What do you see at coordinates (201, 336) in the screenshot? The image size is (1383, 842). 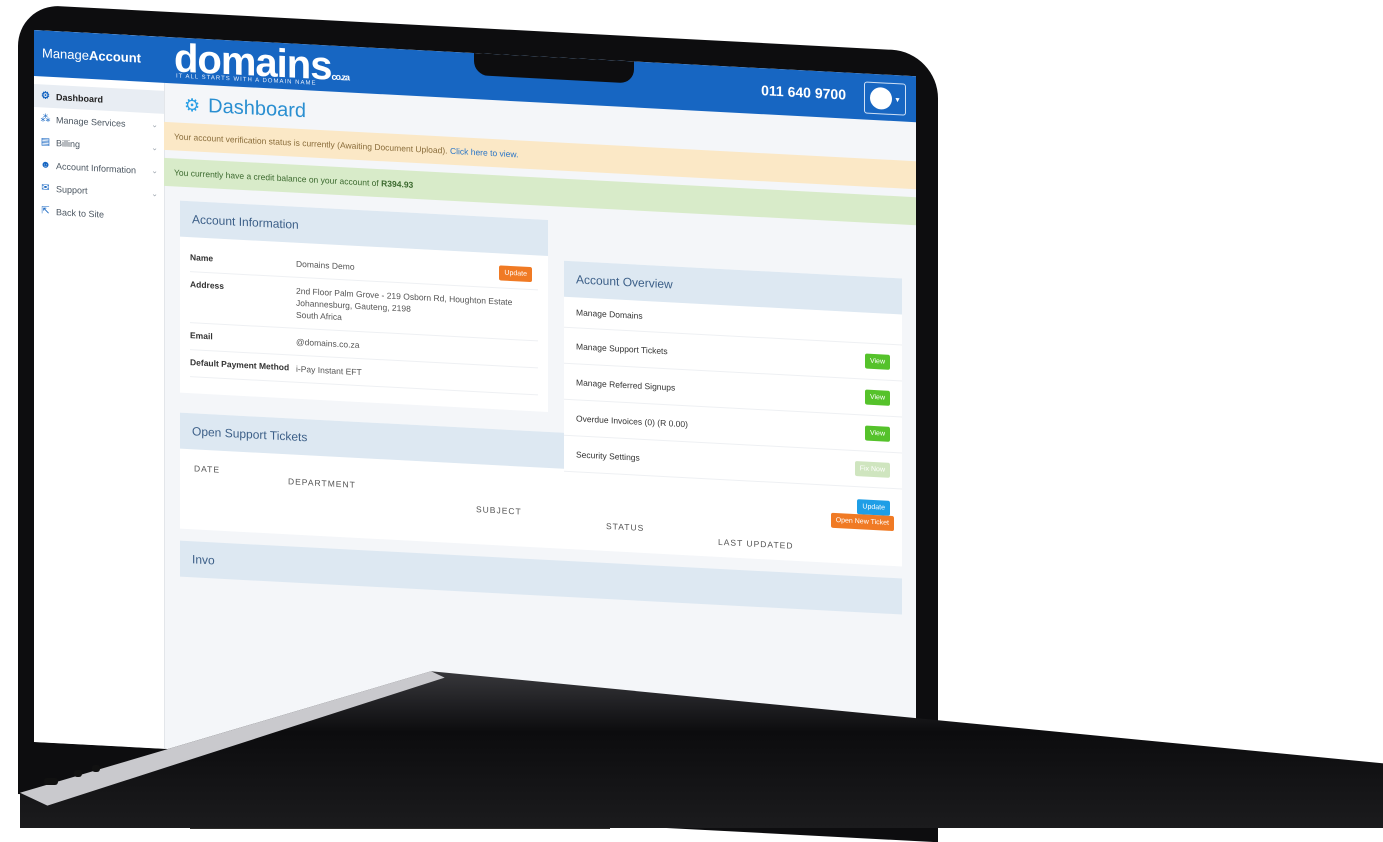 I see `email-label: Email` at bounding box center [201, 336].